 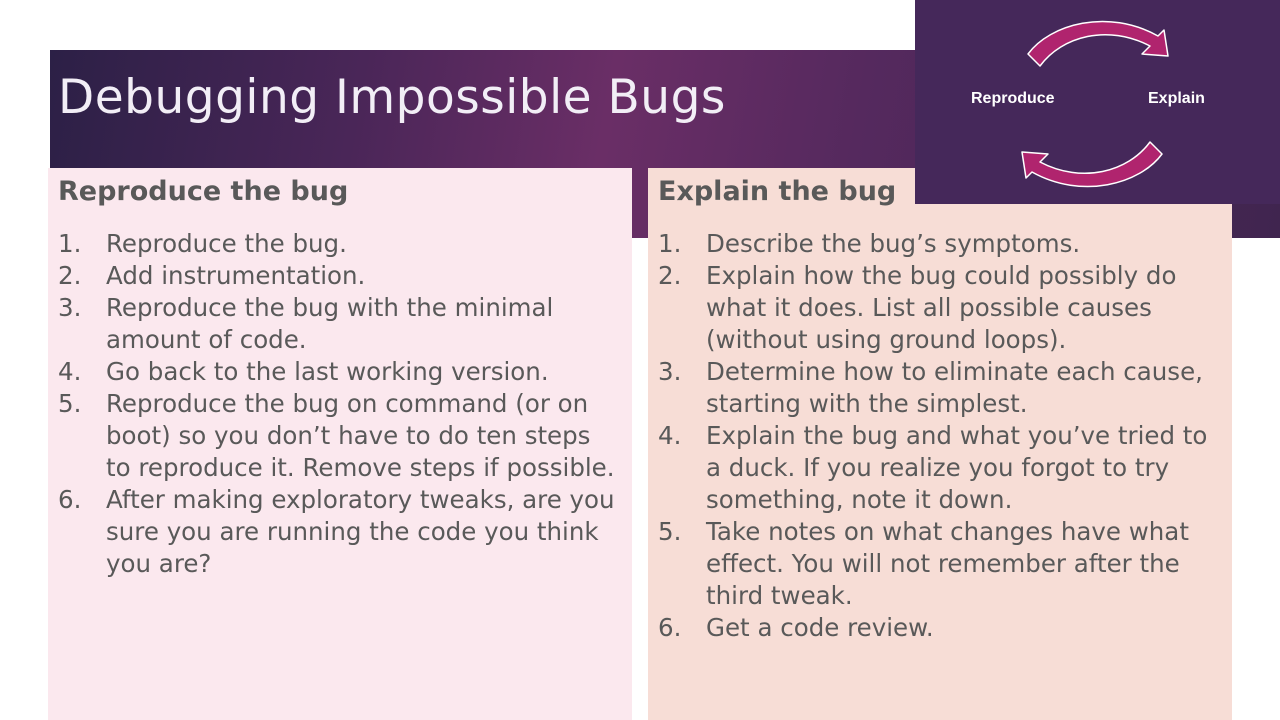 What do you see at coordinates (327, 371) in the screenshot?
I see `step-text: Go back to the last working version.` at bounding box center [327, 371].